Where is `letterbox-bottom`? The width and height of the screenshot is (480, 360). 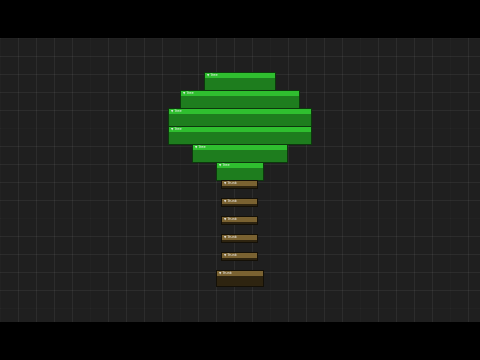
letterbox-bottom is located at coordinates (240, 341).